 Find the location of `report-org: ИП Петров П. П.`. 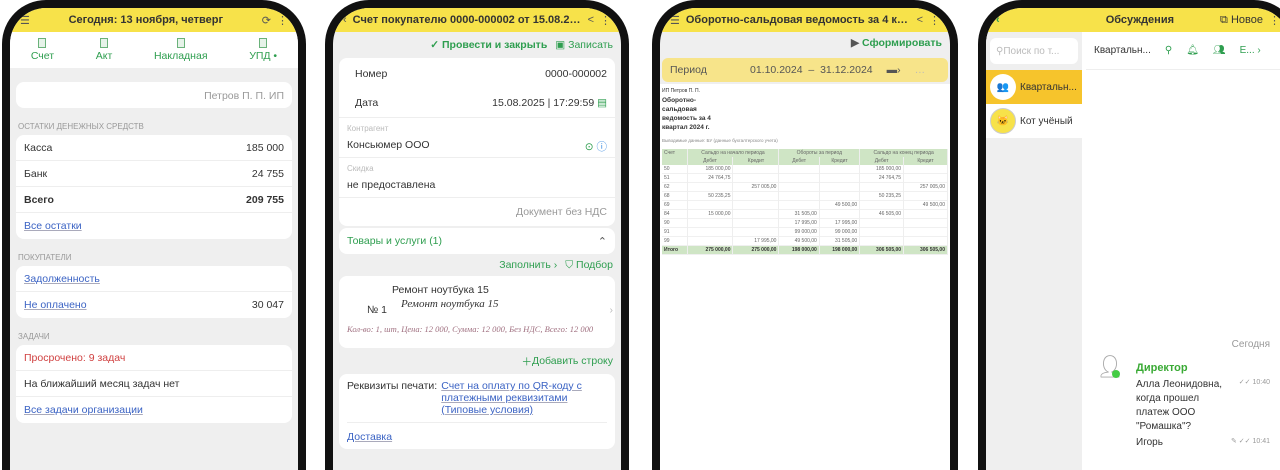

report-org: ИП Петров П. П. is located at coordinates (681, 91).